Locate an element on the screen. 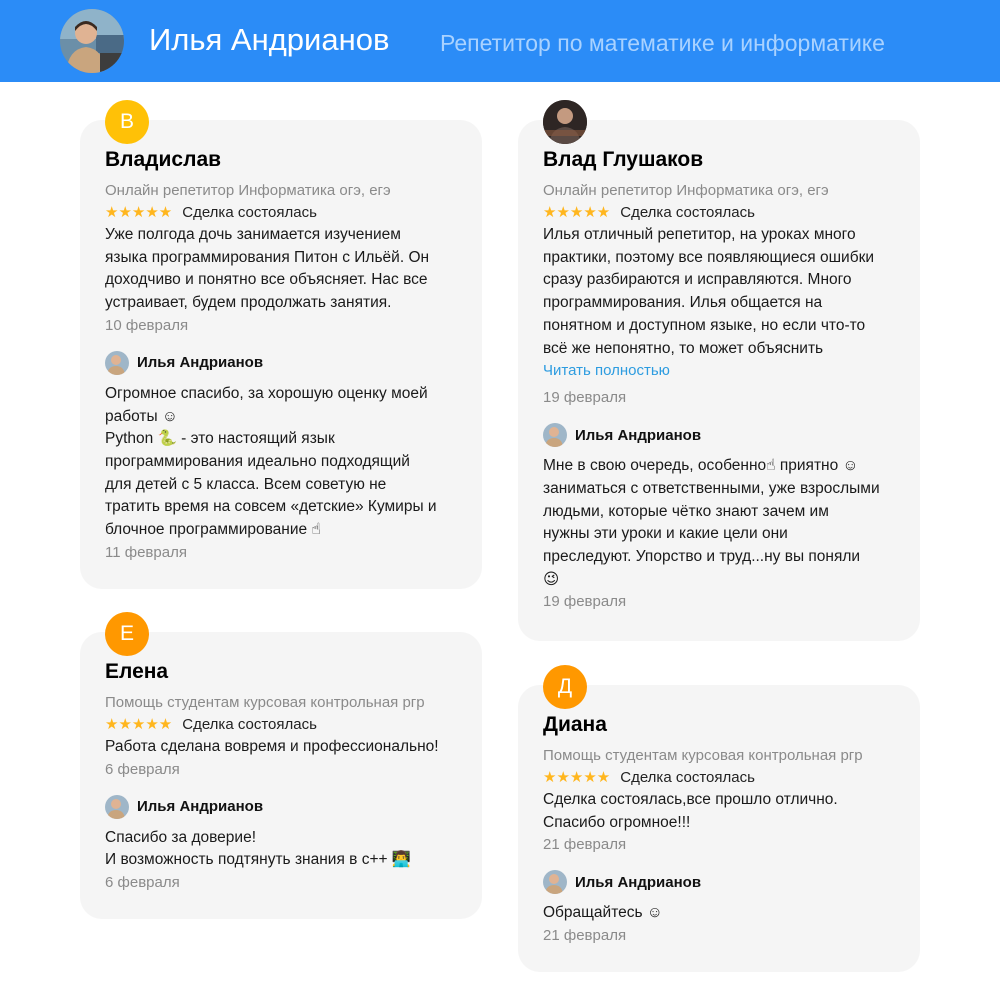 This screenshot has width=1000, height=1000. reviewer-avatar: В is located at coordinates (127, 122).